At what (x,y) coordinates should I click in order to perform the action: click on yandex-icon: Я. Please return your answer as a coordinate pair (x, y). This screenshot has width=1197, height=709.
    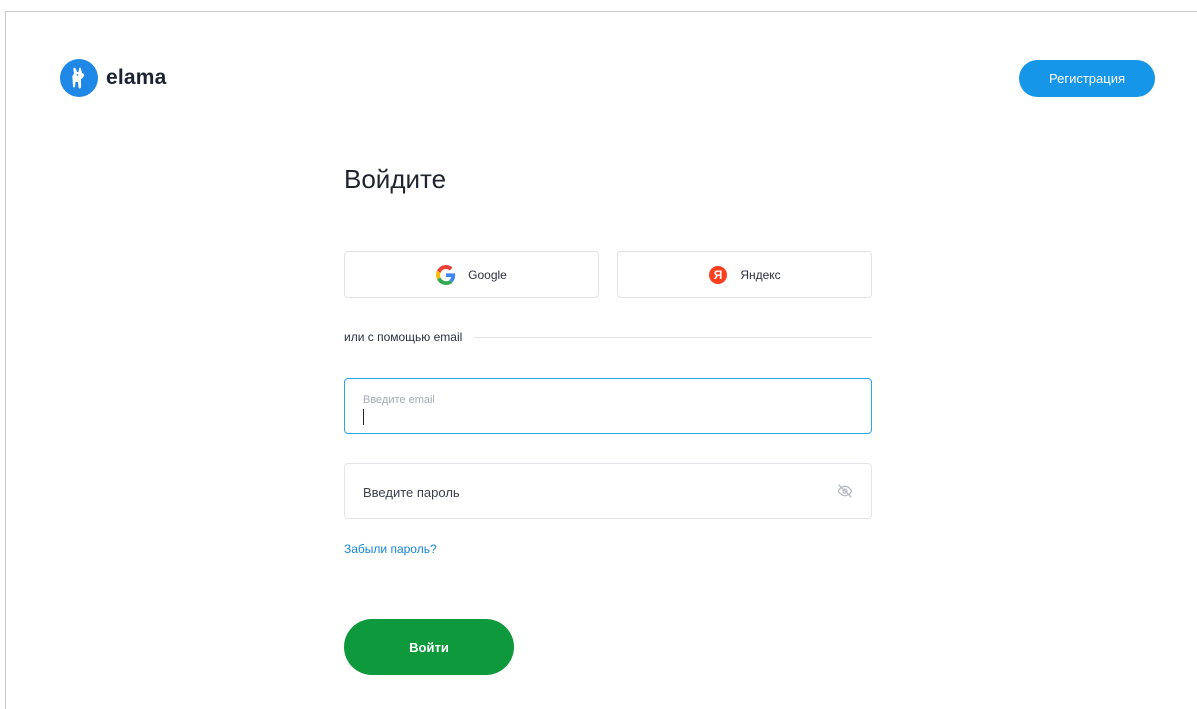
    Looking at the image, I should click on (718, 275).